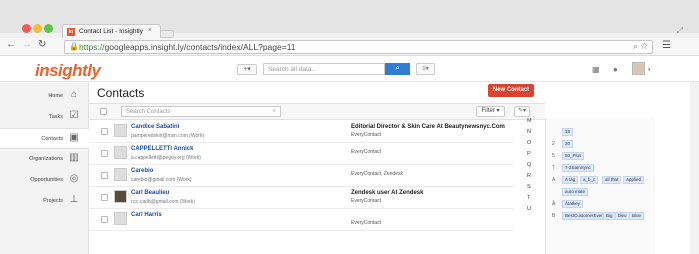 This screenshot has width=699, height=254. I want to click on contact-title: Zendesk user At Zendesk, so click(387, 193).